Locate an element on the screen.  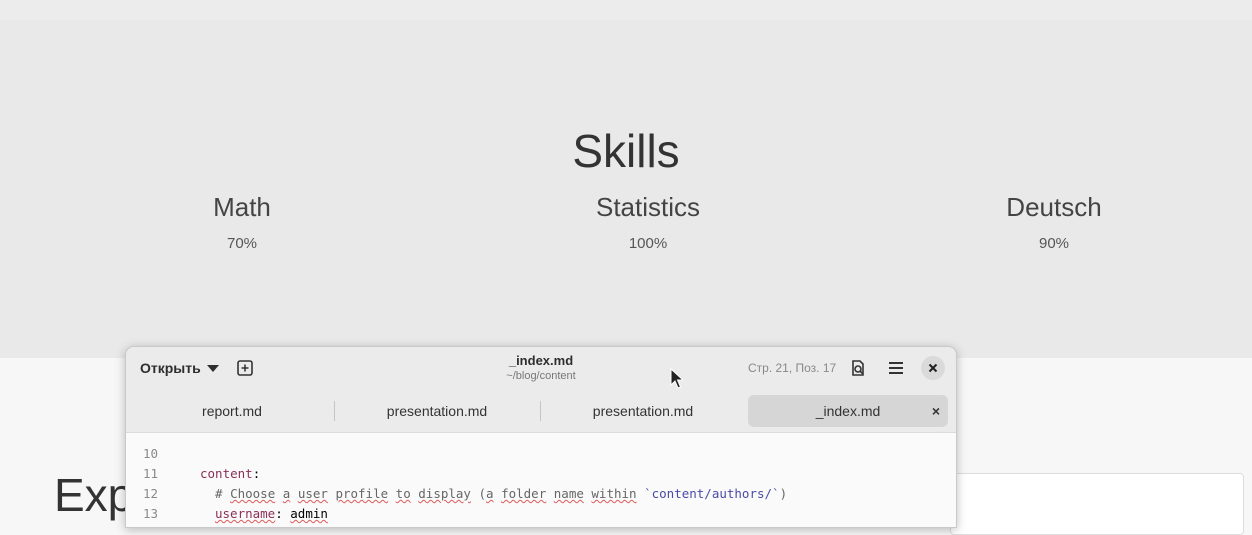
mouse-pointer-icon is located at coordinates (677, 378).